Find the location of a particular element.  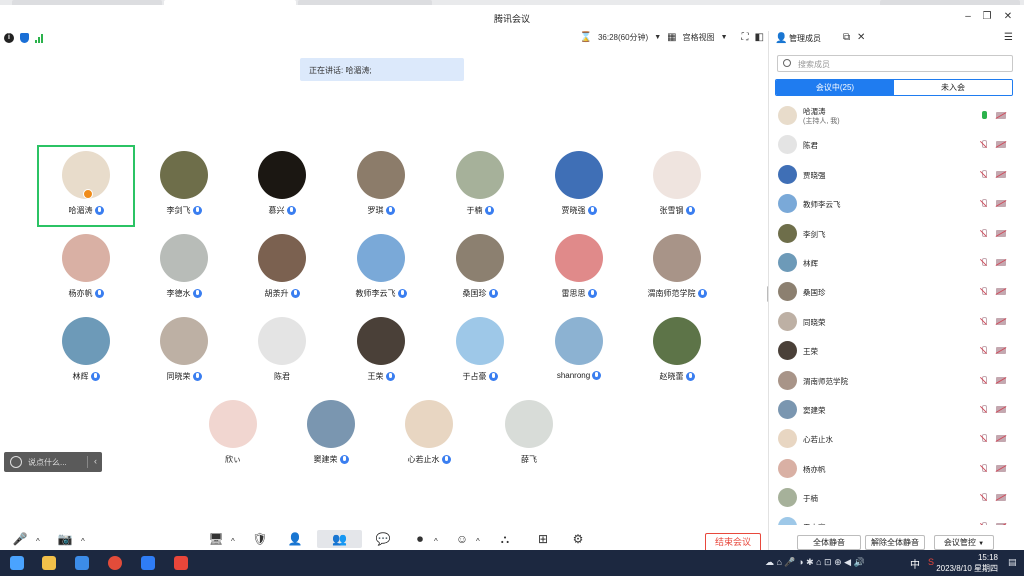

member-row: 林辉 is located at coordinates (896, 262).